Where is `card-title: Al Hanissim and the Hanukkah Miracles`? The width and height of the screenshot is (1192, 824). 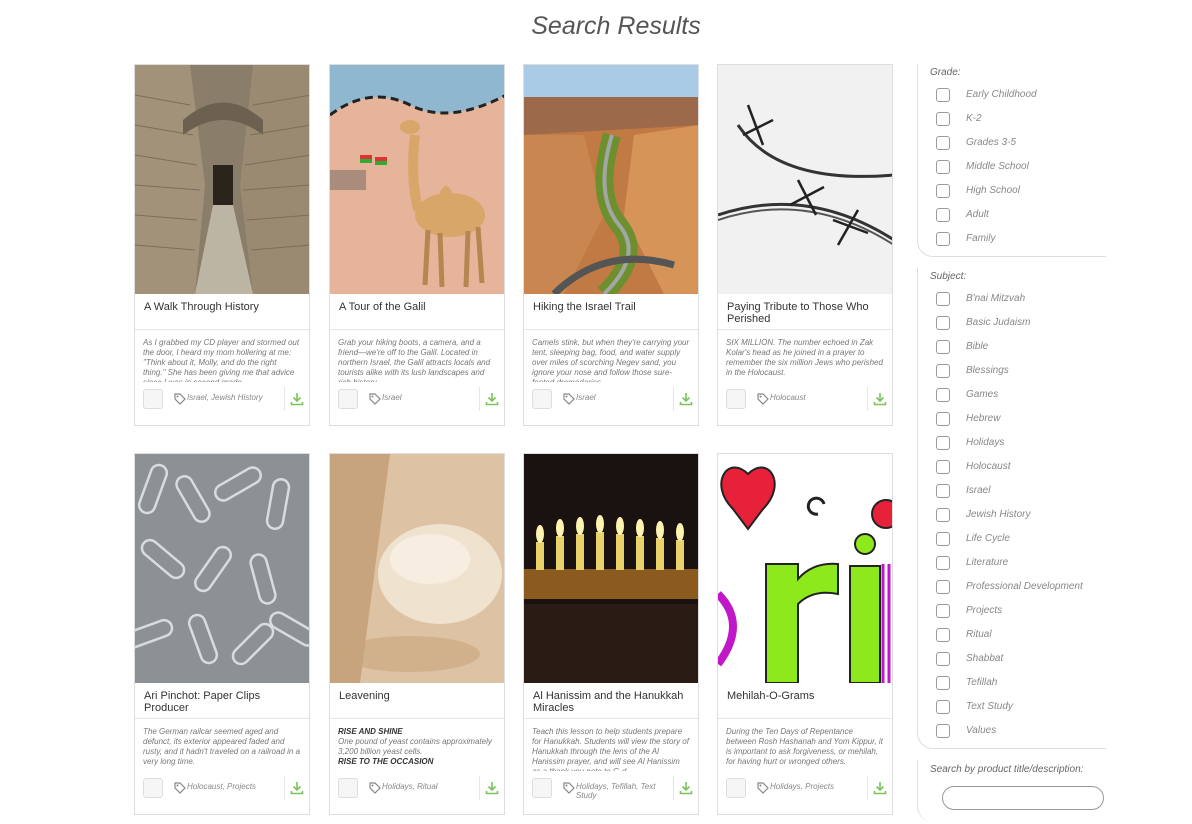 card-title: Al Hanissim and the Hanukkah Miracles is located at coordinates (612, 702).